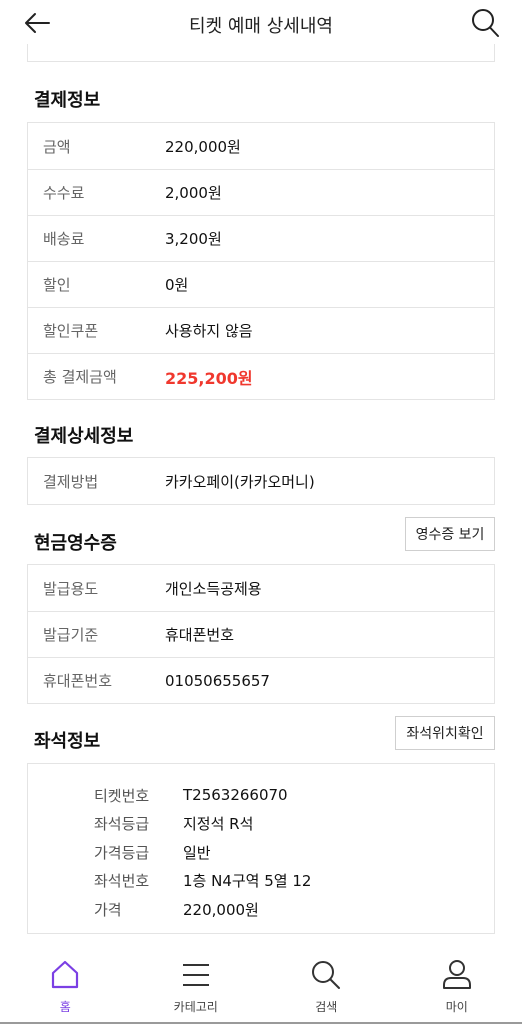 The height and width of the screenshot is (1024, 522). I want to click on bottom-tab-bar: 홈 카테고리 검색 마이, so click(261, 986).